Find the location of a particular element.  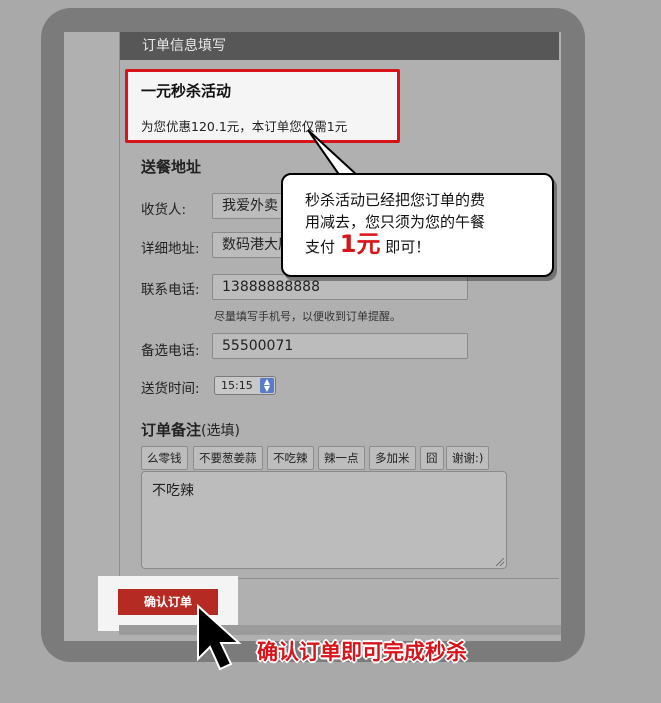

notes-title: 订单备注 is located at coordinates (171, 430).